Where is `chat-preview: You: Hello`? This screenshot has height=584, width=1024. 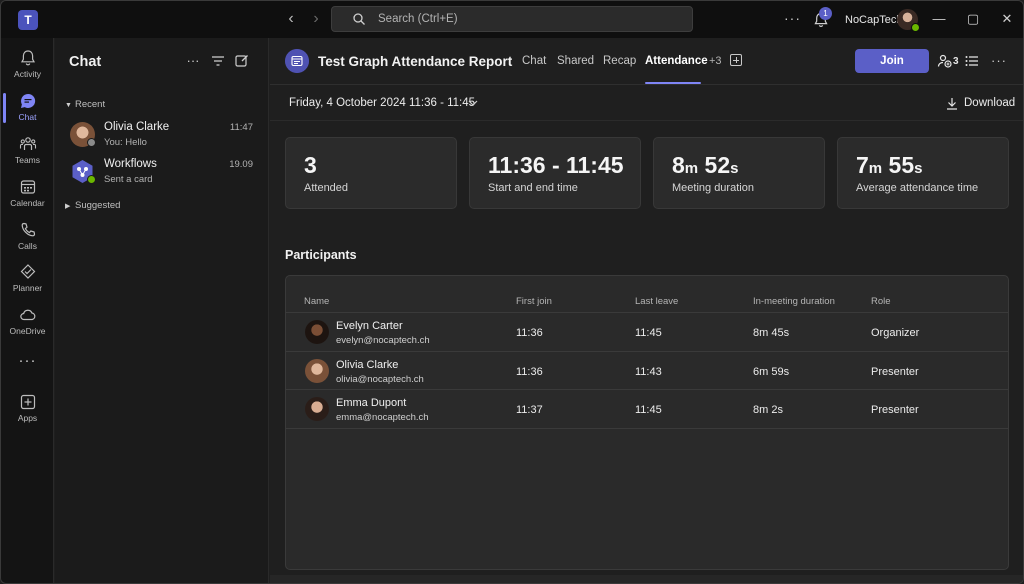 chat-preview: You: Hello is located at coordinates (125, 142).